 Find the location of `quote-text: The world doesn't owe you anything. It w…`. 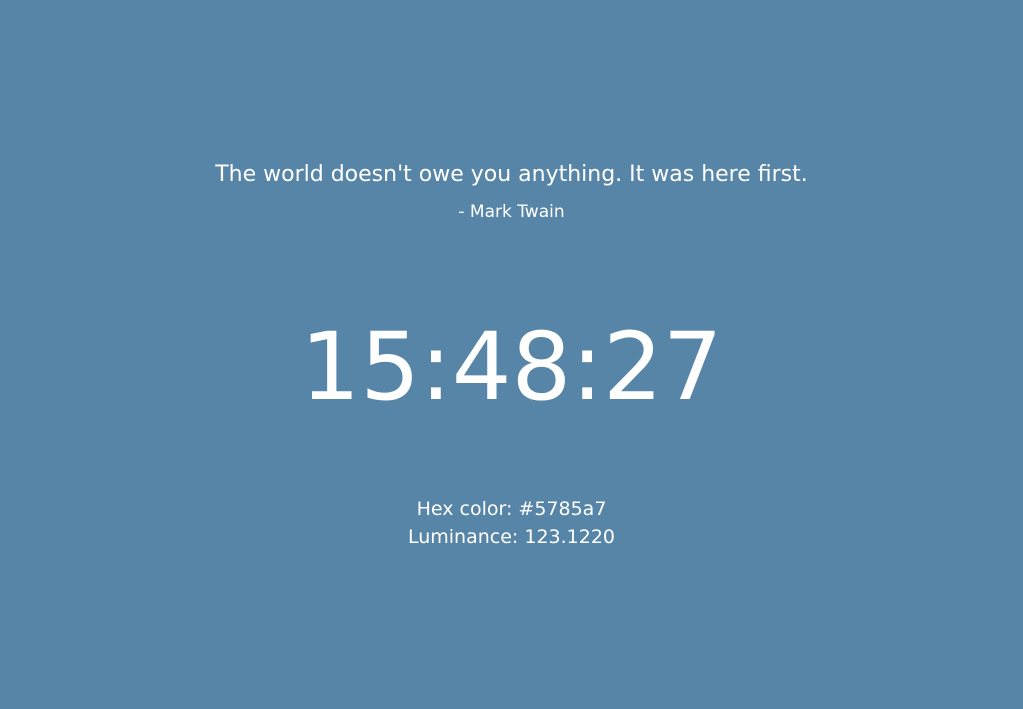

quote-text: The world doesn't owe you anything. It w… is located at coordinates (511, 174).